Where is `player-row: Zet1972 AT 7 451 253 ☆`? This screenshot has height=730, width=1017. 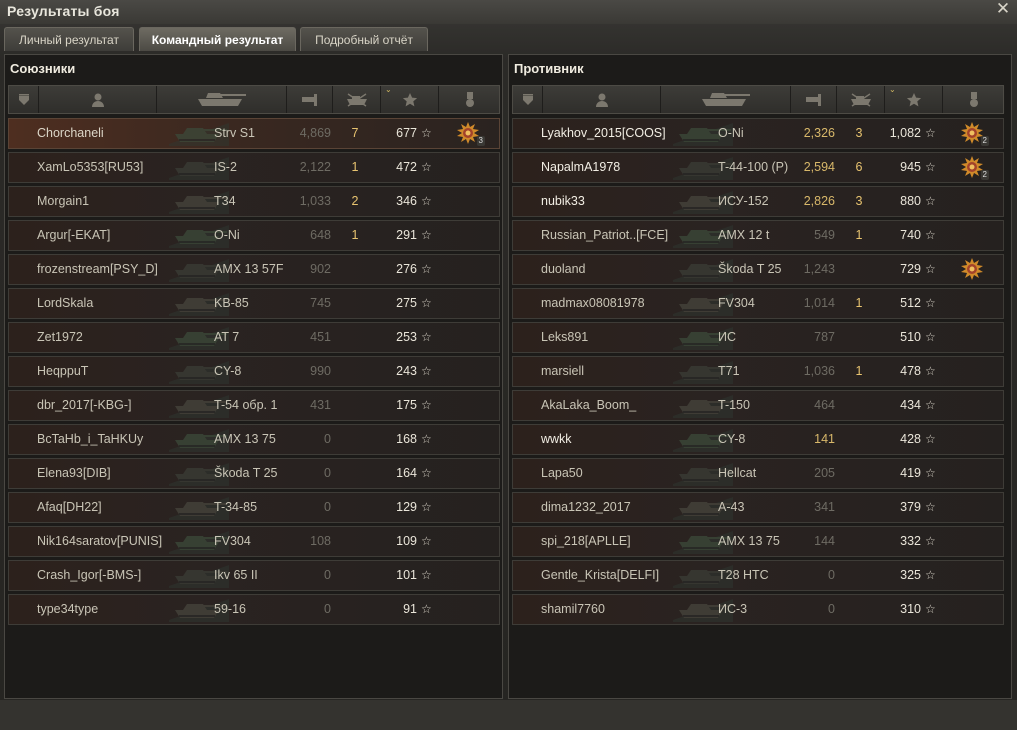 player-row: Zet1972 AT 7 451 253 ☆ is located at coordinates (254, 337).